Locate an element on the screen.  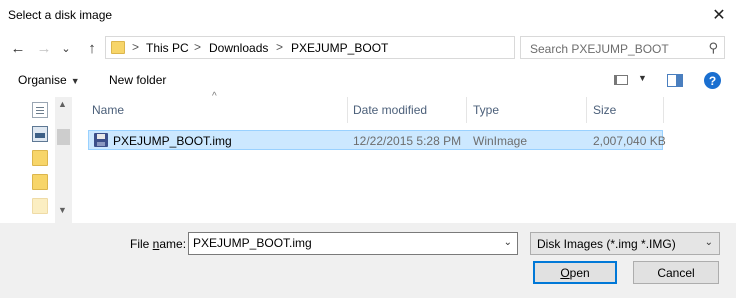
scroll-down-icon: ▼ is located at coordinates (62, 210).